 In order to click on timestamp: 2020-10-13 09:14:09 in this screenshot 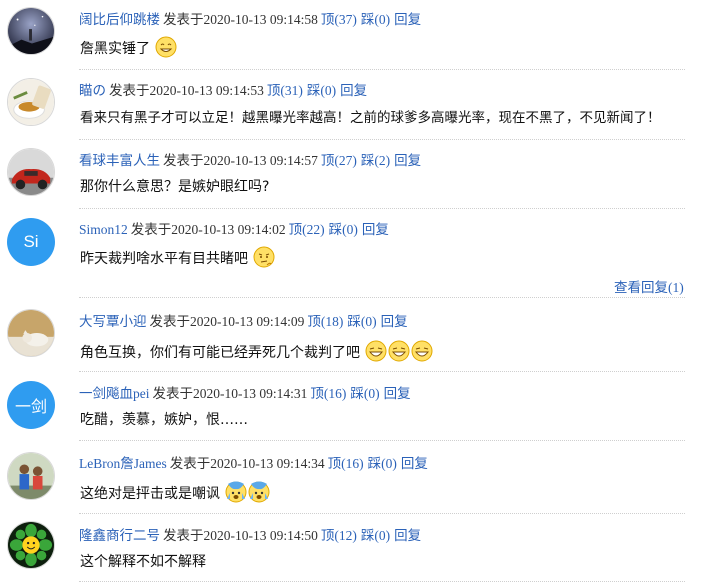, I will do `click(247, 321)`.